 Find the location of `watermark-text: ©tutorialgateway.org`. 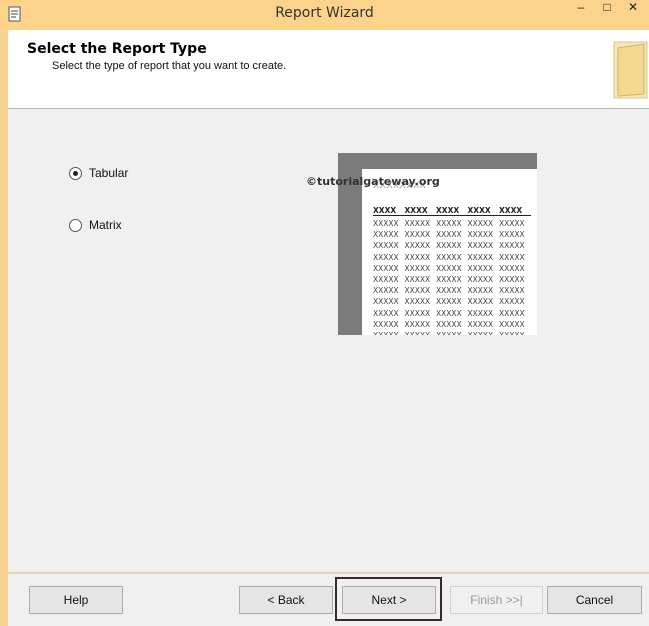

watermark-text: ©tutorialgateway.org is located at coordinates (373, 181).